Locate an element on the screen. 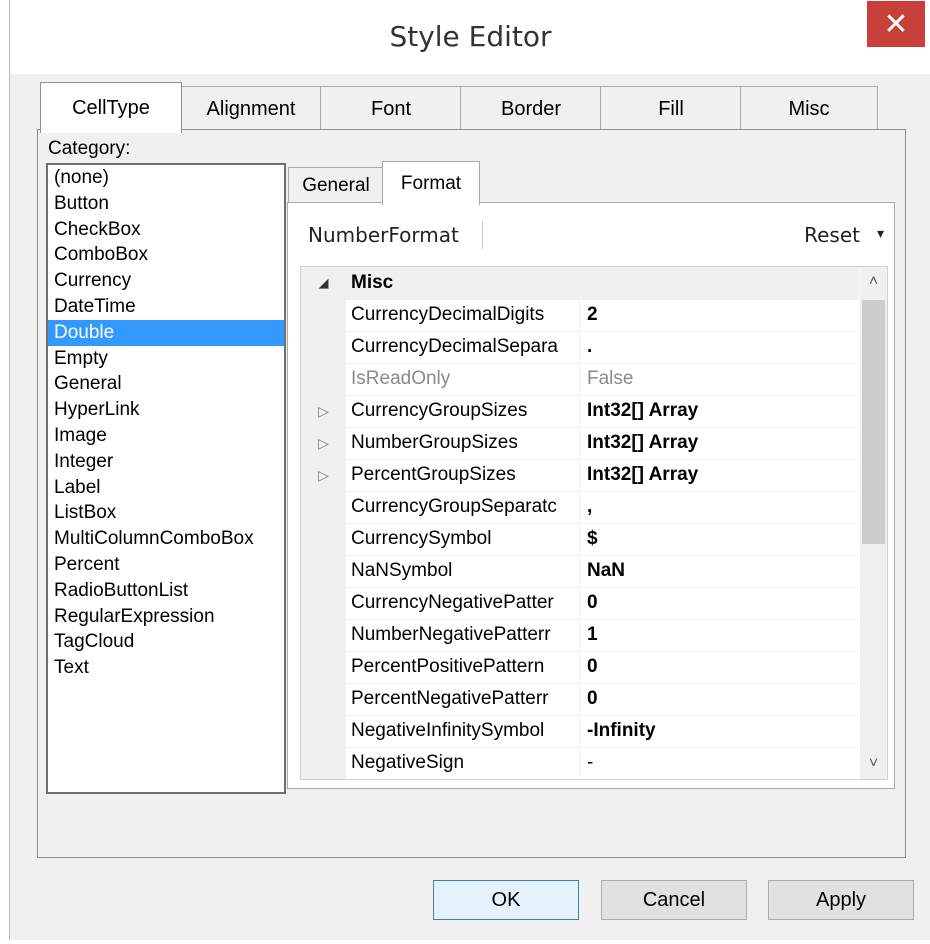  category-item: Button is located at coordinates (166, 204).